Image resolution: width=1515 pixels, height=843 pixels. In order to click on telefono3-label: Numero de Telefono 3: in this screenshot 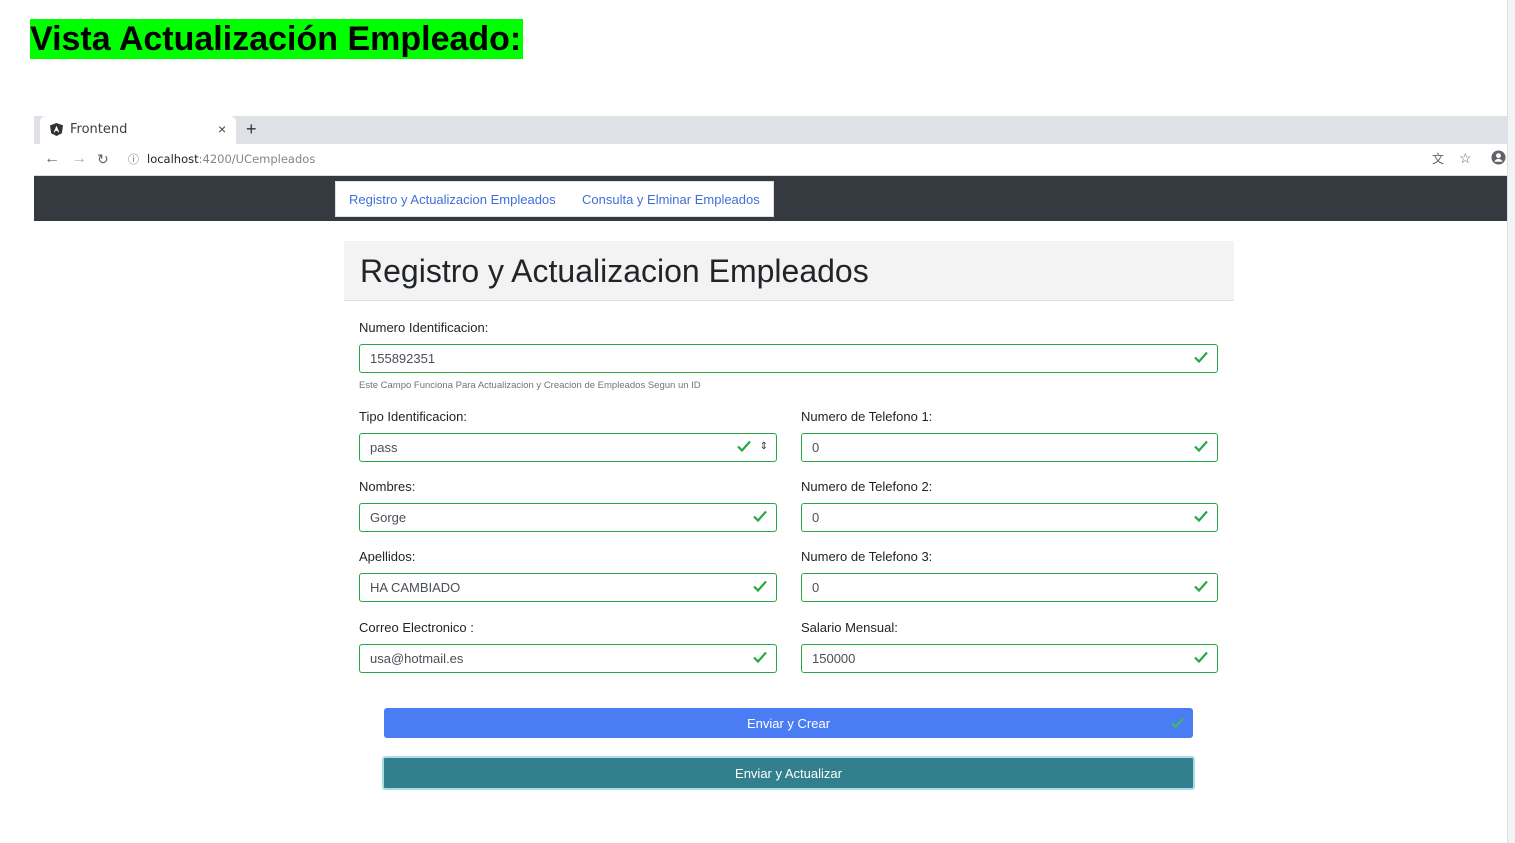, I will do `click(867, 556)`.